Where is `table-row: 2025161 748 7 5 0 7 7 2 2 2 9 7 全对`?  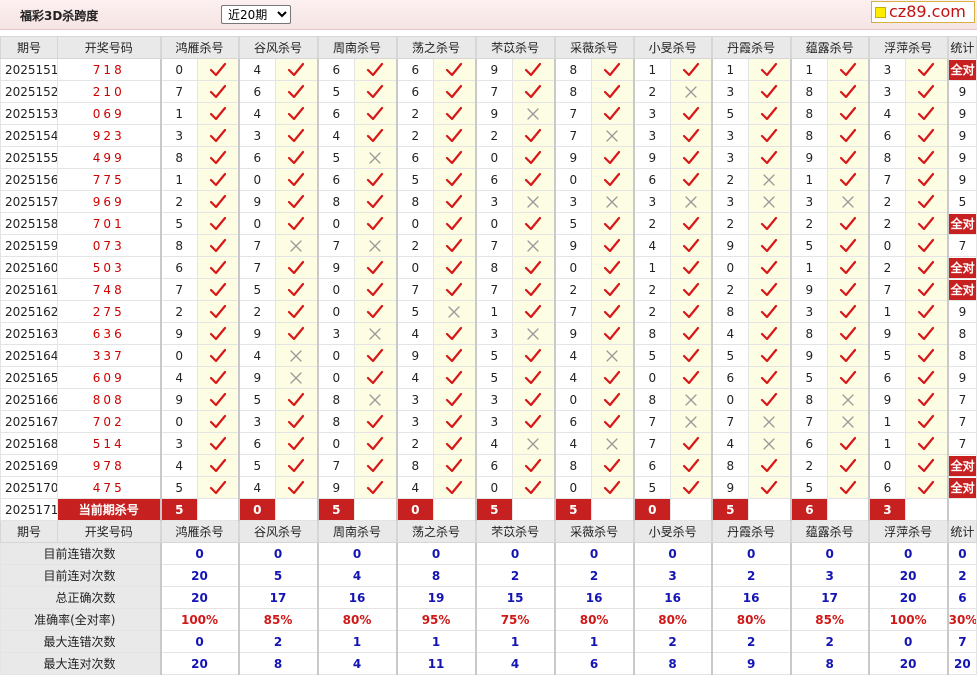
table-row: 2025161 748 7 5 0 7 7 2 2 2 9 7 全对 is located at coordinates (488, 289).